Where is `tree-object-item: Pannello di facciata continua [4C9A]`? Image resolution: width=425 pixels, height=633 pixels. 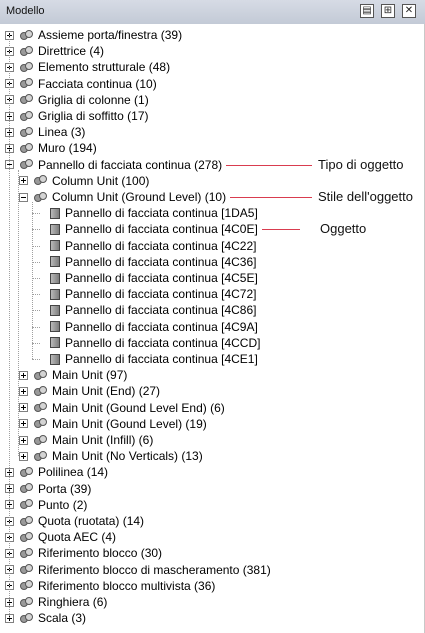 tree-object-item: Pannello di facciata continua [4C9A] is located at coordinates (145, 327).